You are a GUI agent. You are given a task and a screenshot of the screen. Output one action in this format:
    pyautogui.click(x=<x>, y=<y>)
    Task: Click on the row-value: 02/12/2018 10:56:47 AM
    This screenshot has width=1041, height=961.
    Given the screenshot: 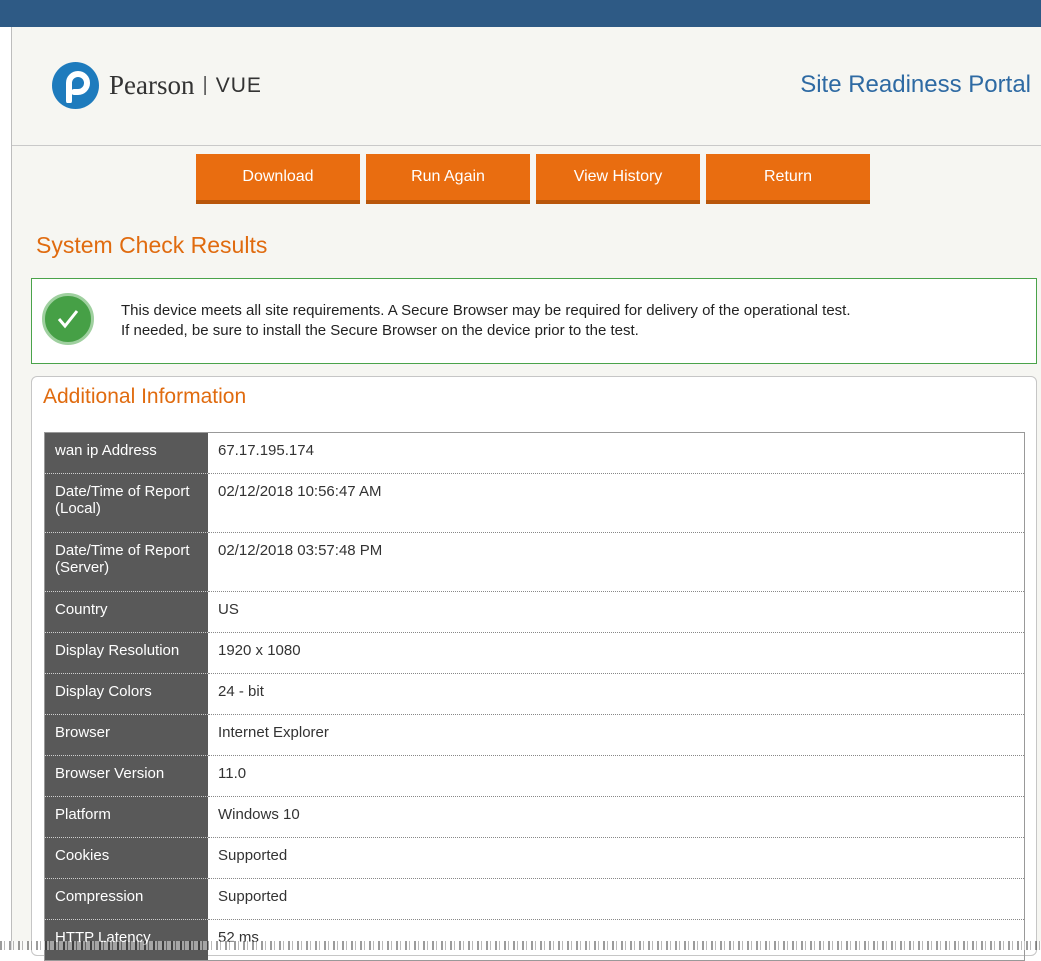 What is the action you would take?
    pyautogui.click(x=616, y=503)
    